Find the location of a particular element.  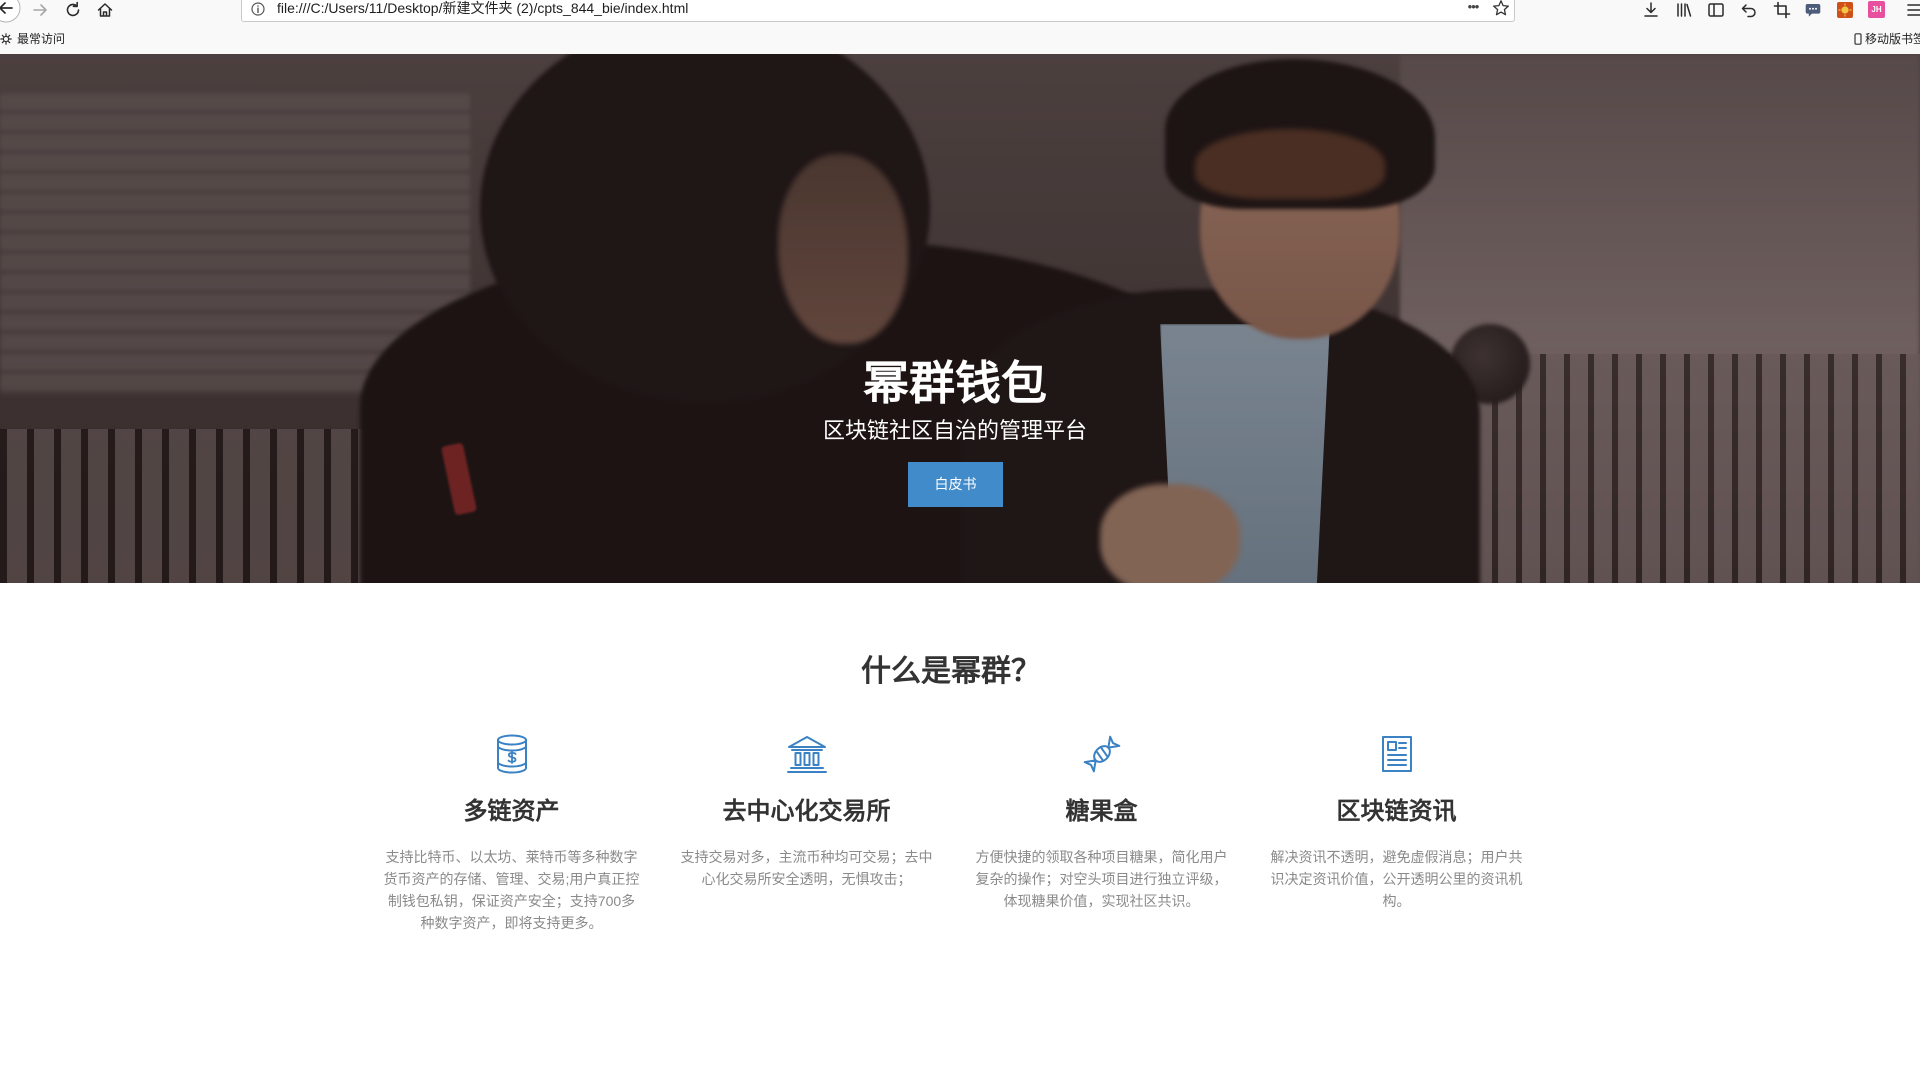

extension-icon is located at coordinates (1845, 10).